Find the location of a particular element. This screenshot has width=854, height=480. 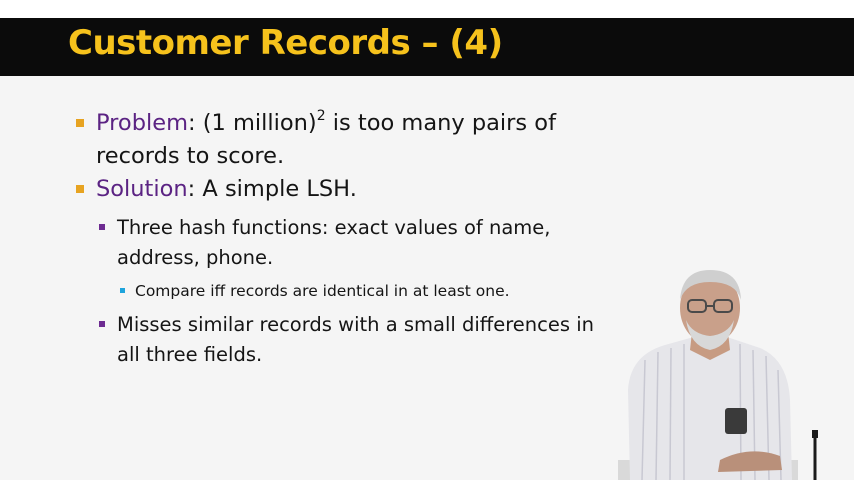

keyword-solution: Solution is located at coordinates (142, 189).